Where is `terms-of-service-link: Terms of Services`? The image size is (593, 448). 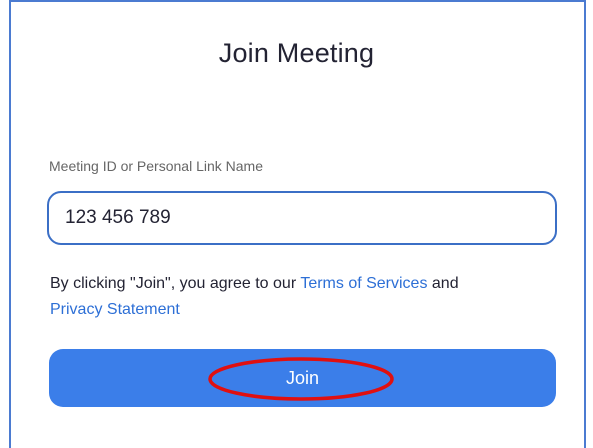
terms-of-service-link: Terms of Services is located at coordinates (363, 283).